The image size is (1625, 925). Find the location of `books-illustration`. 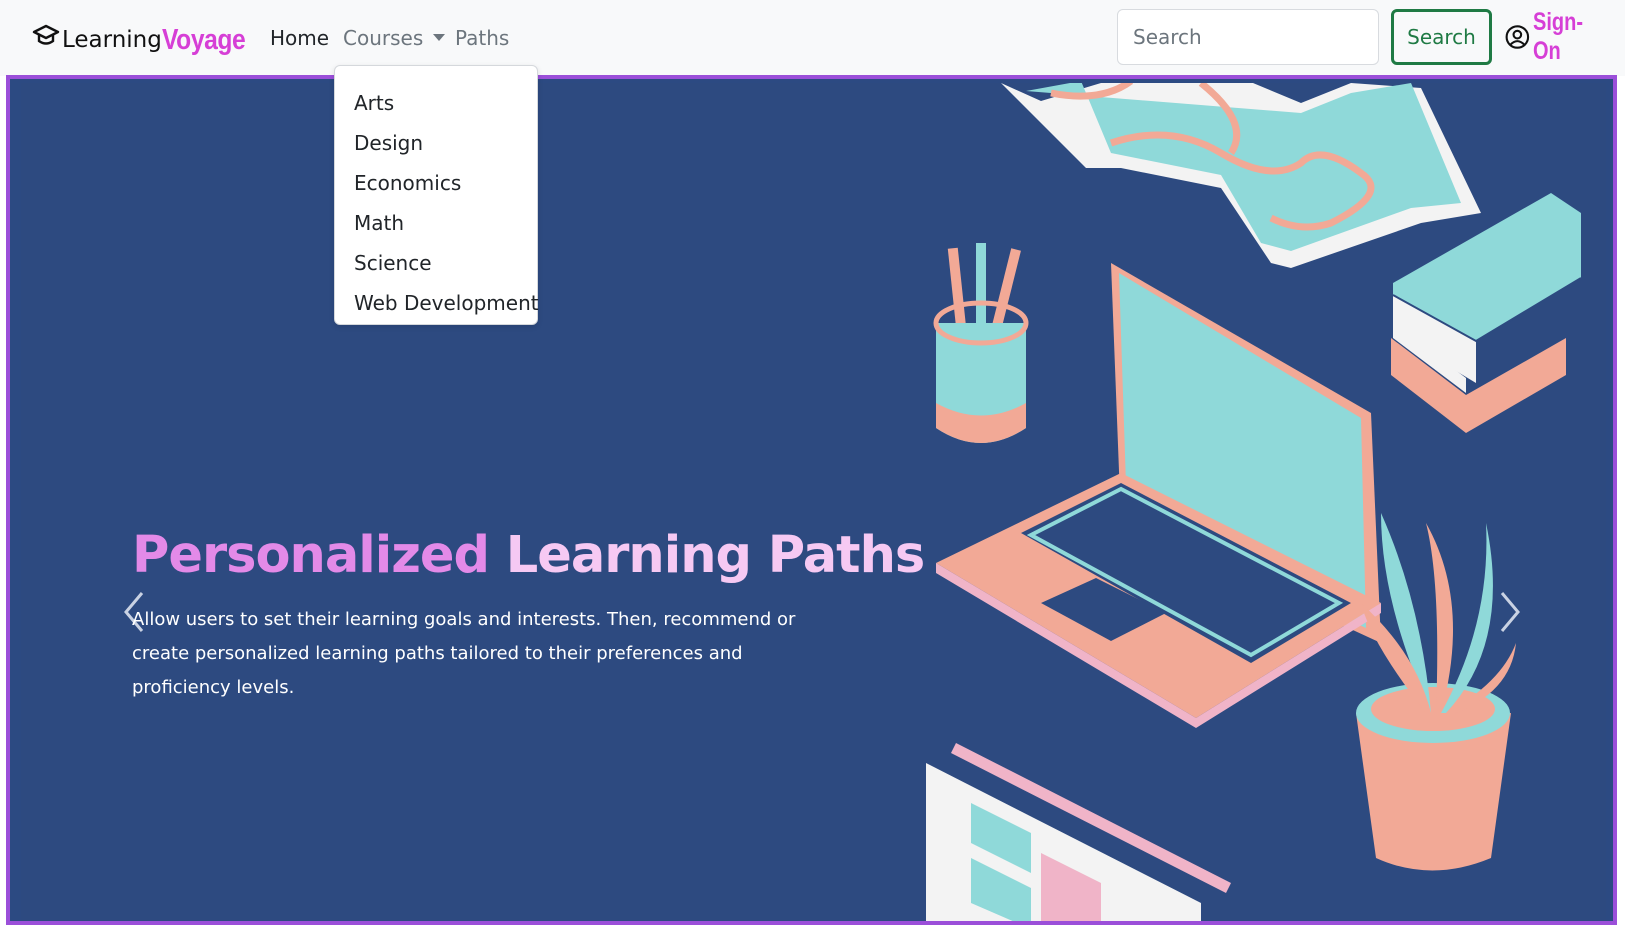

books-illustration is located at coordinates (1486, 313).